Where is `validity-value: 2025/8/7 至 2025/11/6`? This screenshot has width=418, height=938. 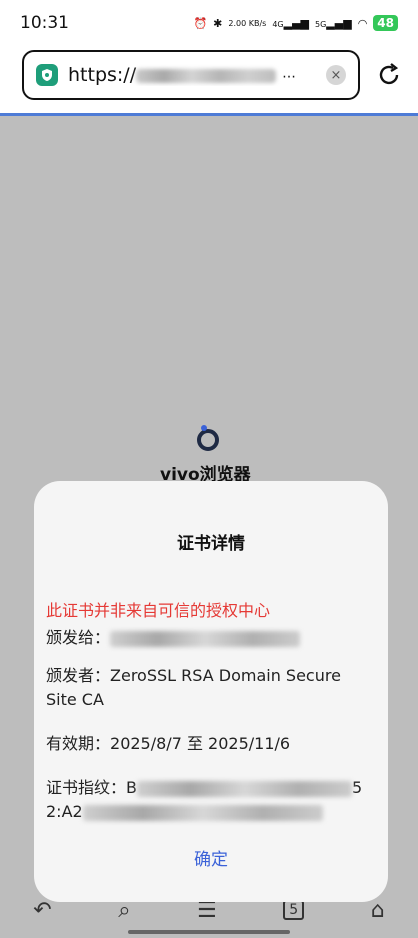
validity-value: 2025/8/7 至 2025/11/6 is located at coordinates (200, 743).